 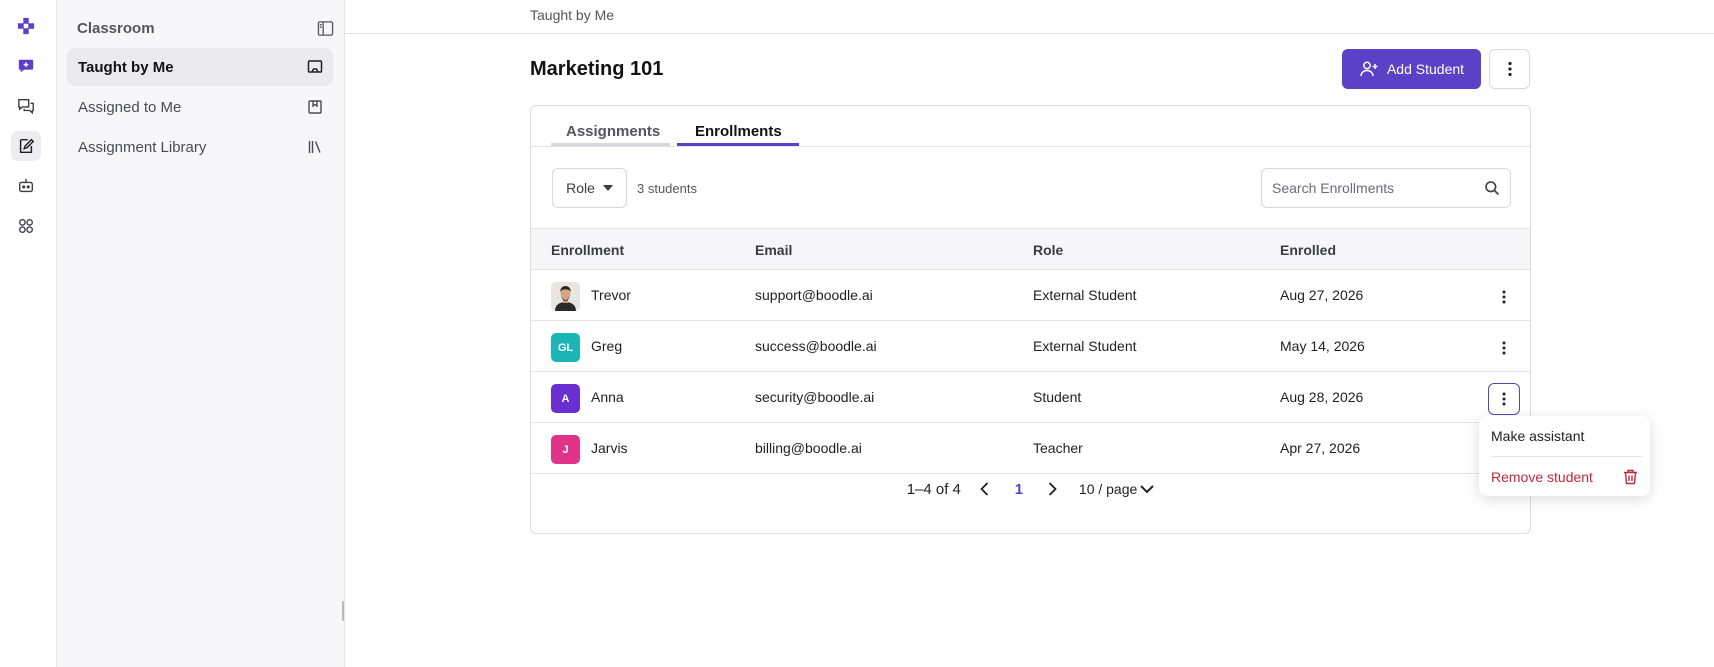 What do you see at coordinates (1492, 188) in the screenshot?
I see `search-icon` at bounding box center [1492, 188].